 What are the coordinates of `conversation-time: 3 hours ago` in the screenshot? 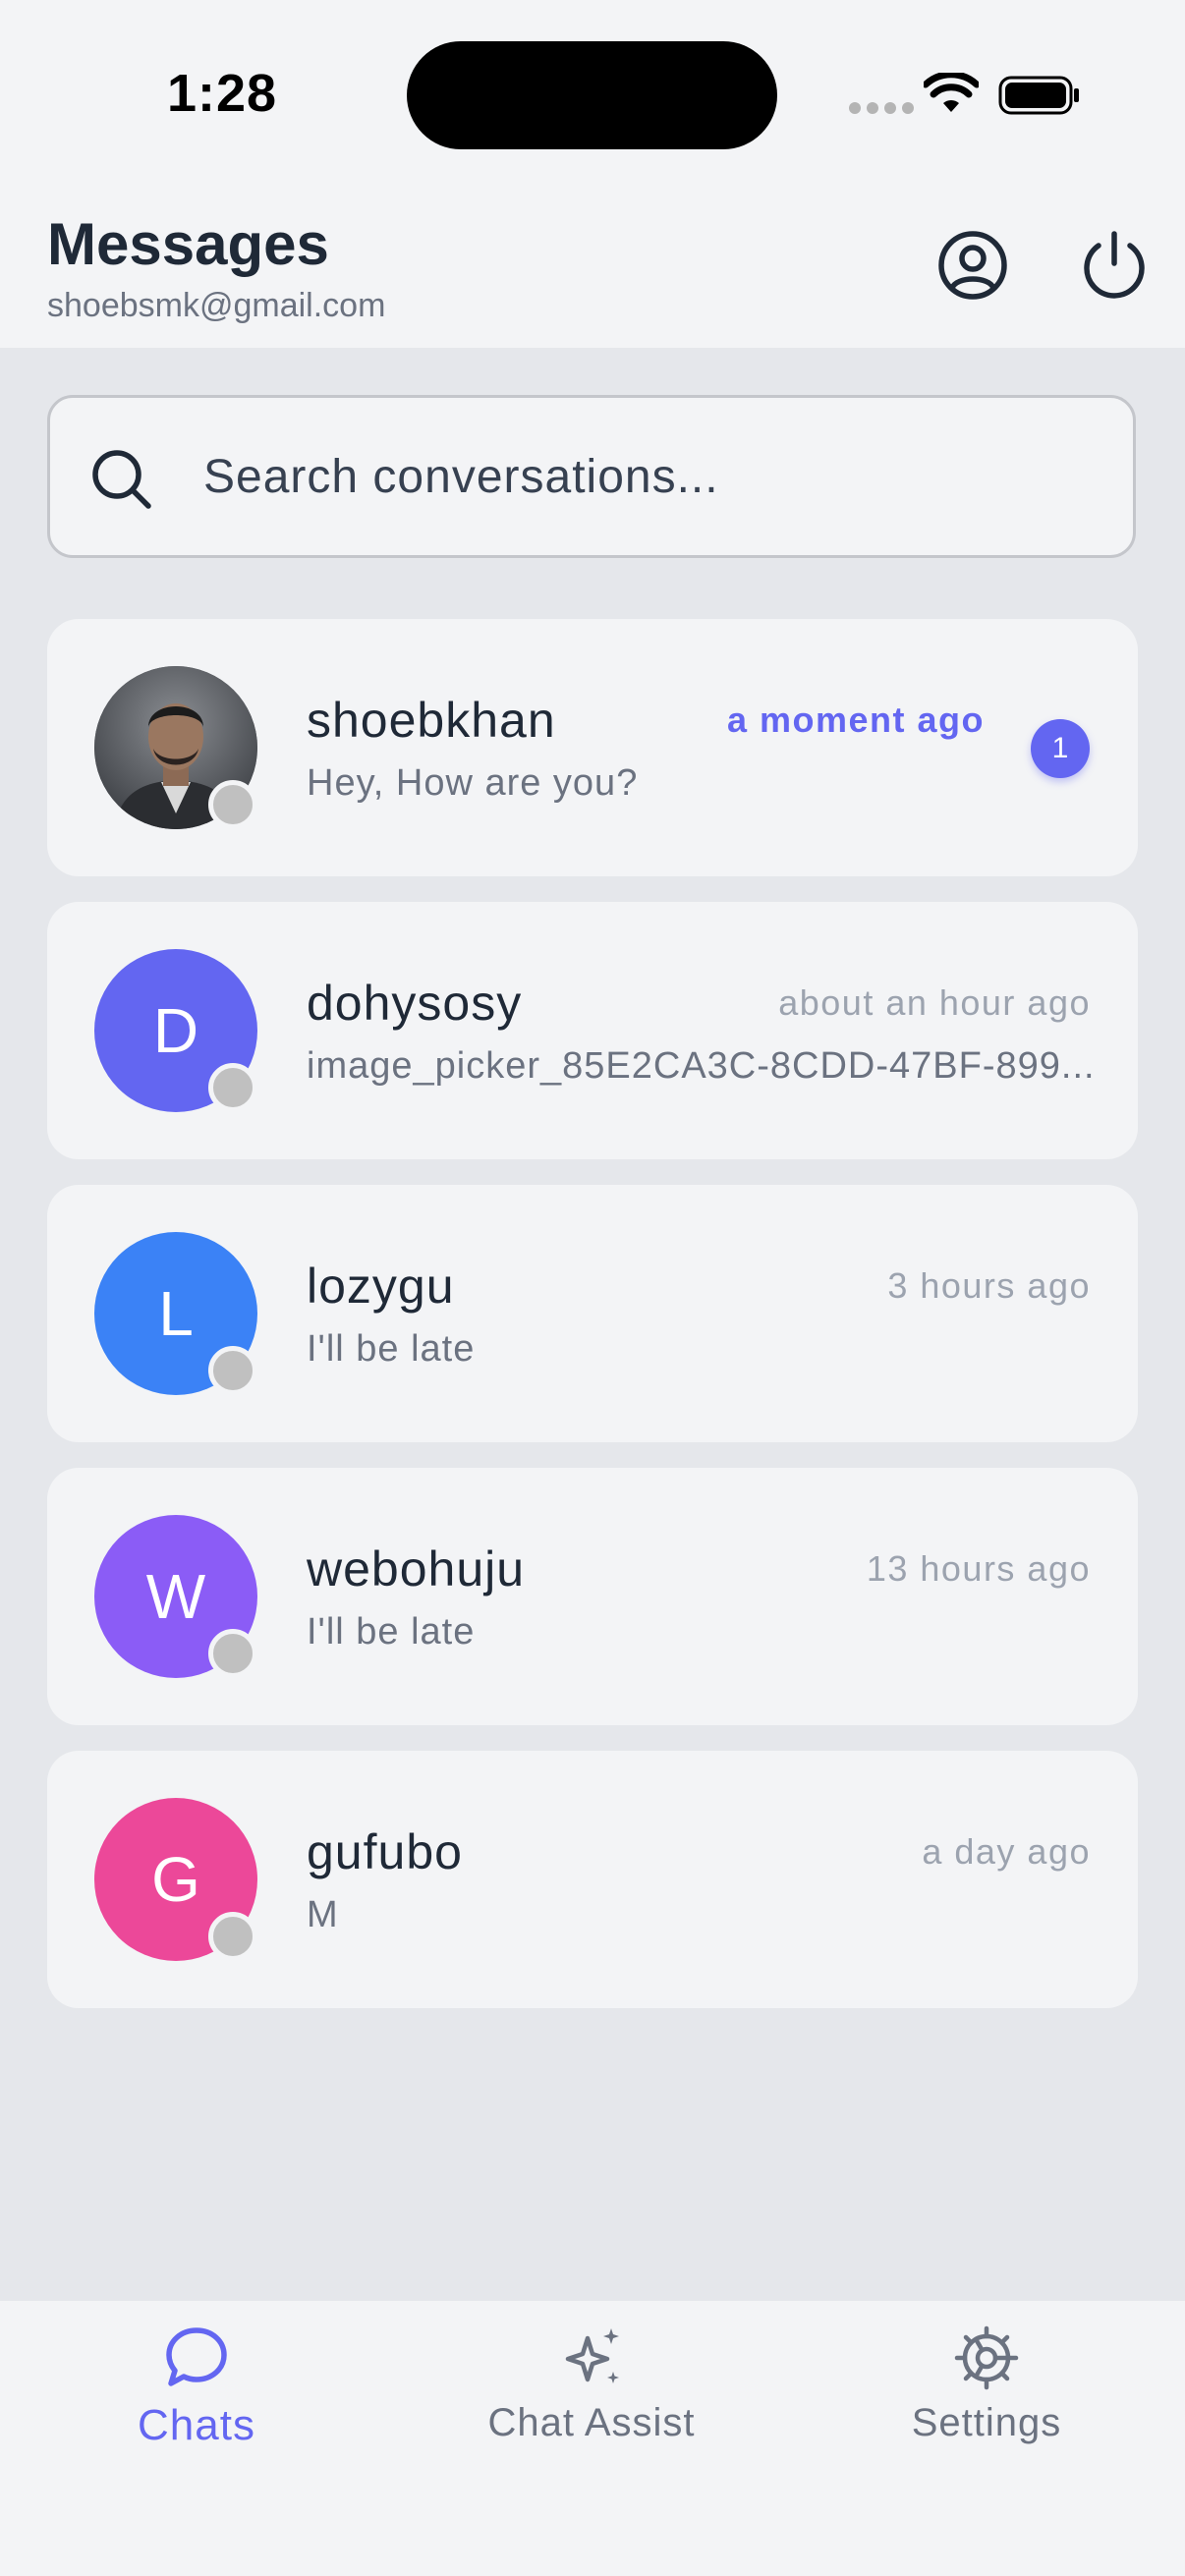 It's located at (989, 1285).